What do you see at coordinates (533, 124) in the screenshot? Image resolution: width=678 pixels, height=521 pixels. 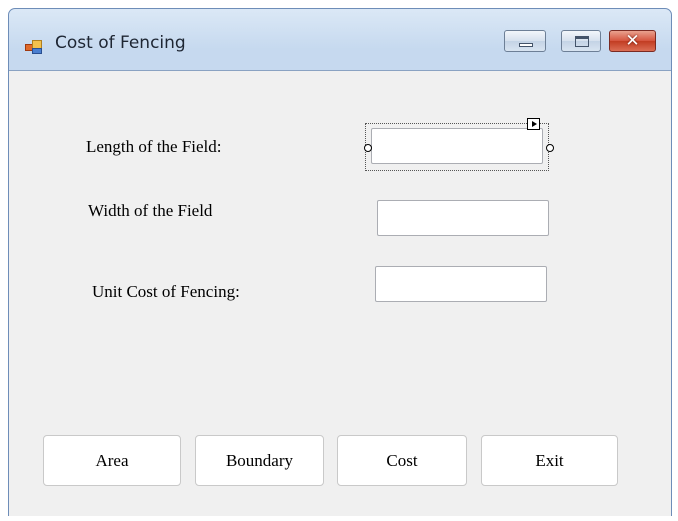 I see `smart-tag-arrow-icon` at bounding box center [533, 124].